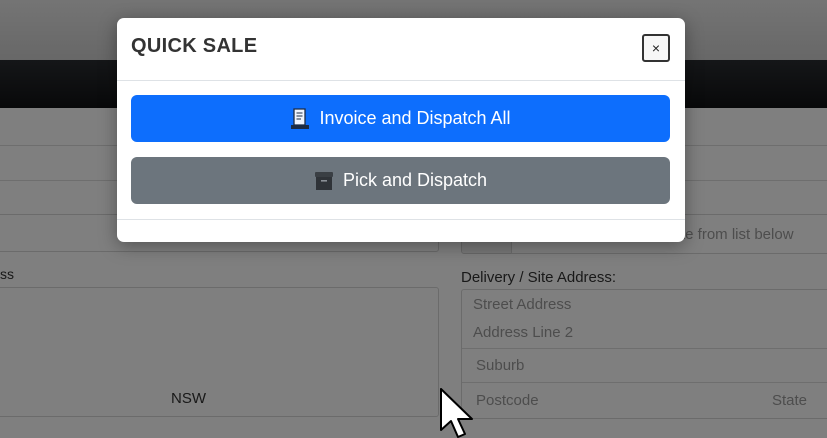 Image resolution: width=827 pixels, height=438 pixels. I want to click on pick-and-dispatch-button: Pick and Dispatch, so click(400, 180).